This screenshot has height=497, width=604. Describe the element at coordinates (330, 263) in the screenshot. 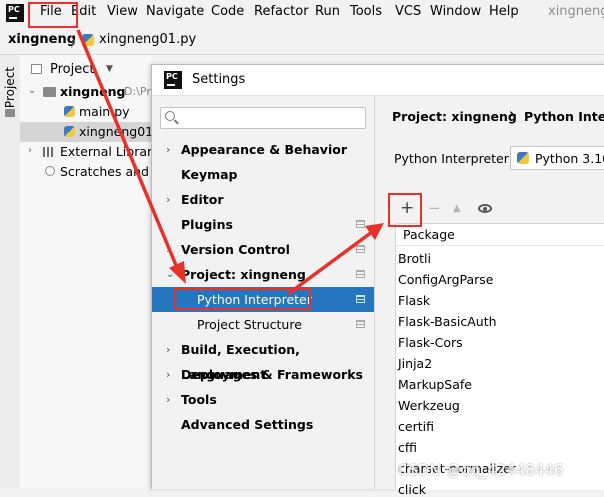

I see `arrow-interpreter-to-add` at that location.